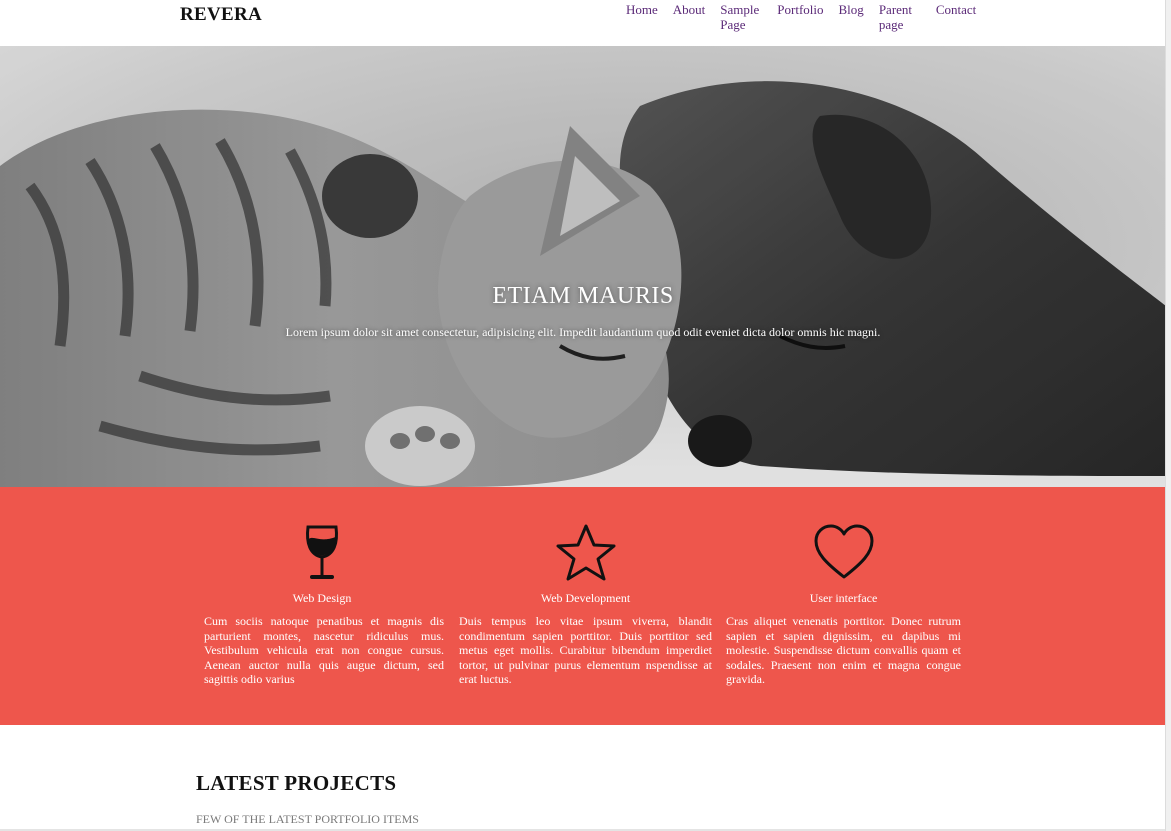 The height and width of the screenshot is (831, 1171). I want to click on service-title: User interface, so click(843, 598).